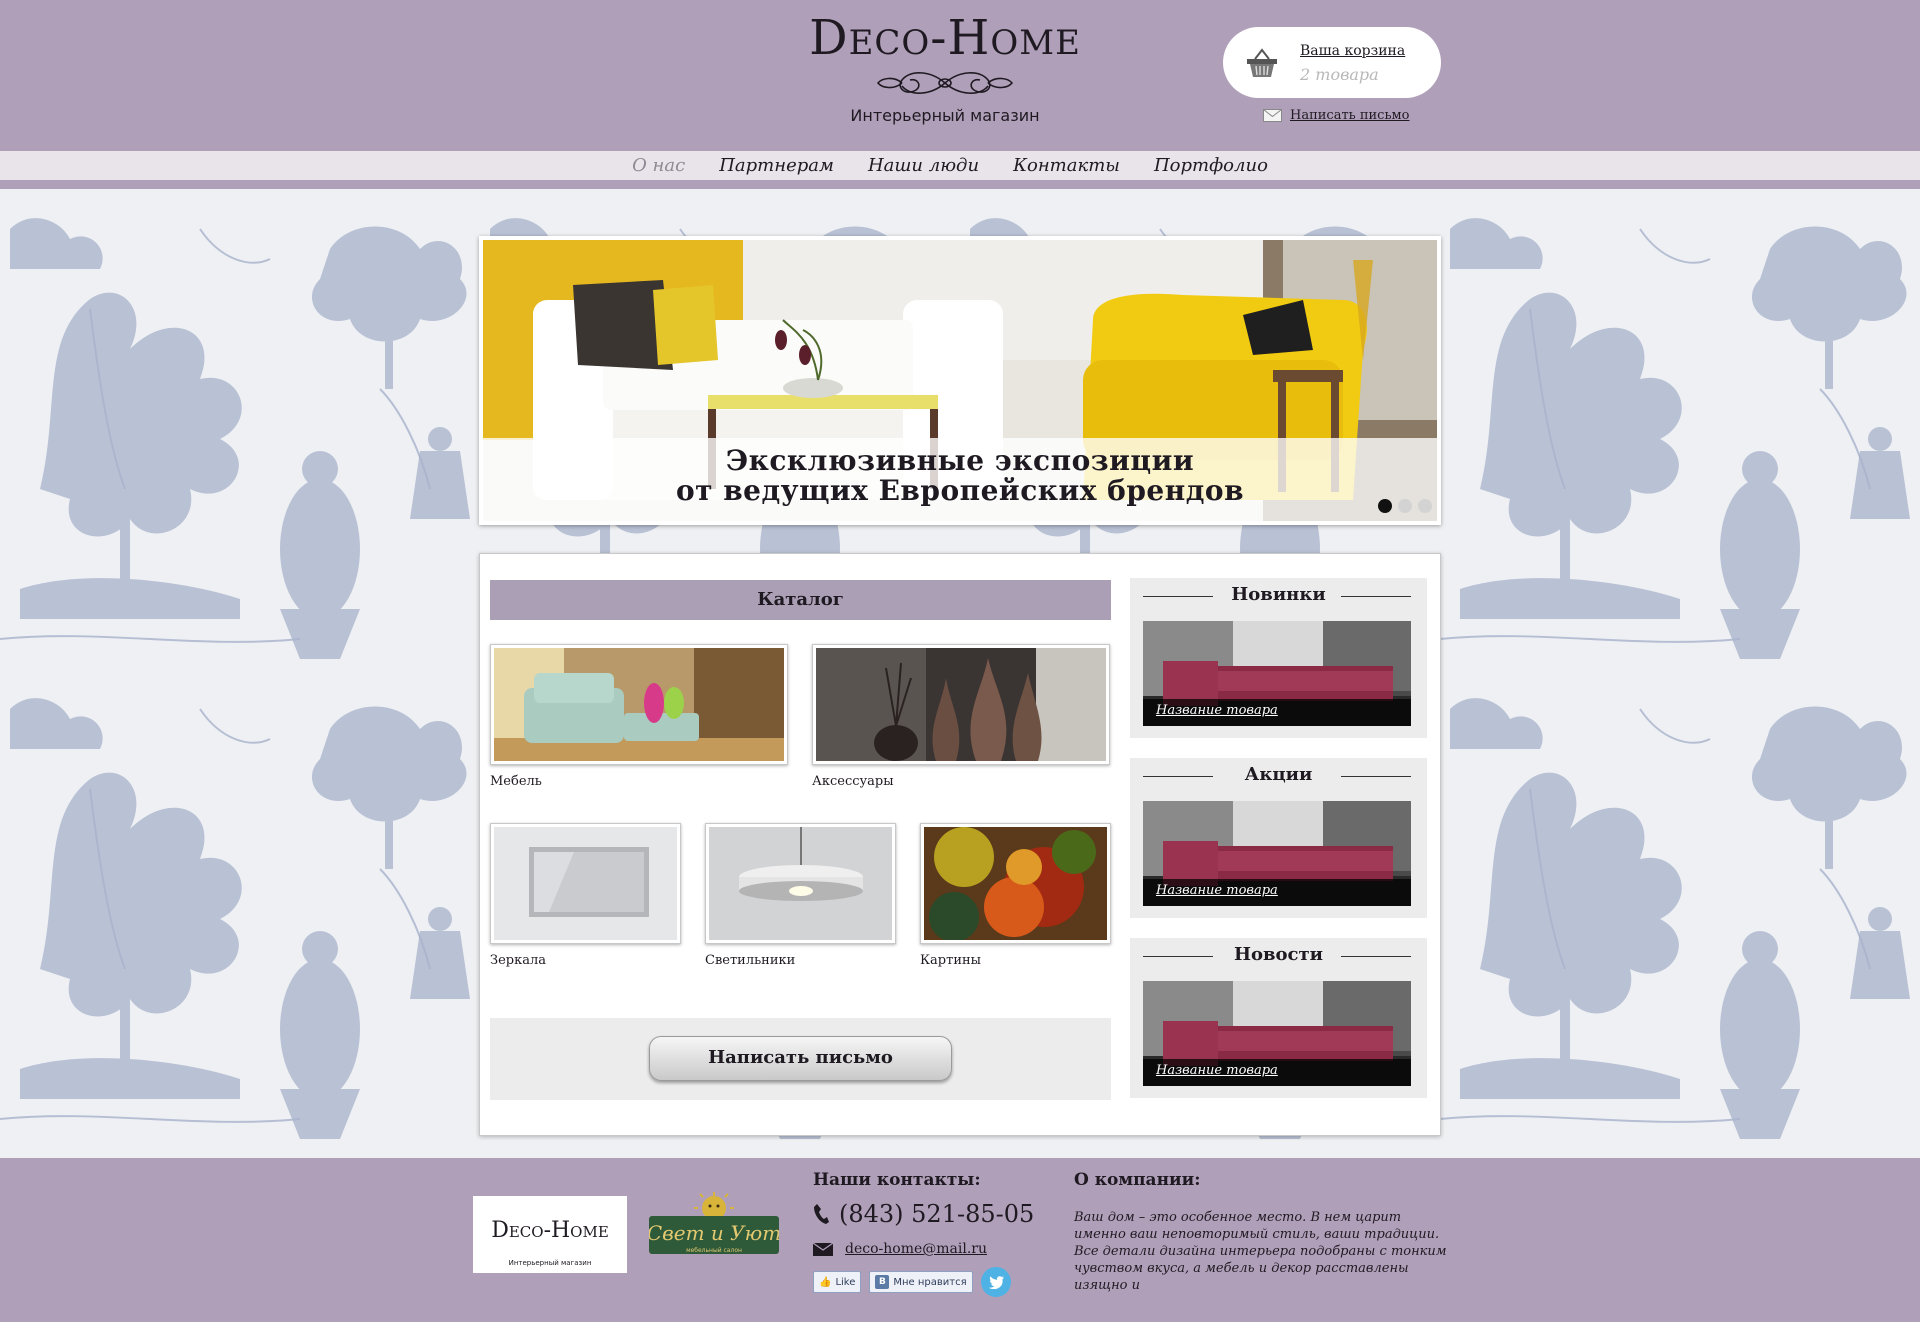 The width and height of the screenshot is (1920, 1322). What do you see at coordinates (1278, 838) in the screenshot?
I see `sidebar-promotions: Акции Название товара` at bounding box center [1278, 838].